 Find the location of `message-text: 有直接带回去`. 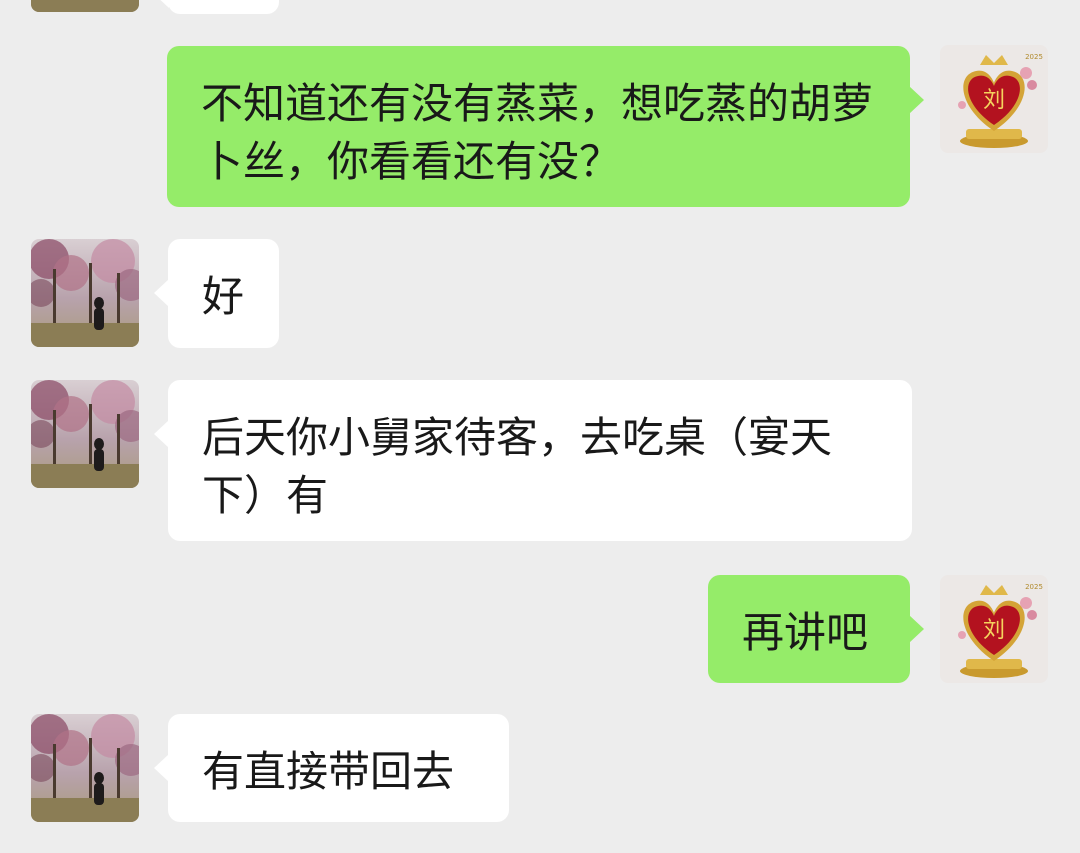

message-text: 有直接带回去 is located at coordinates (328, 771).